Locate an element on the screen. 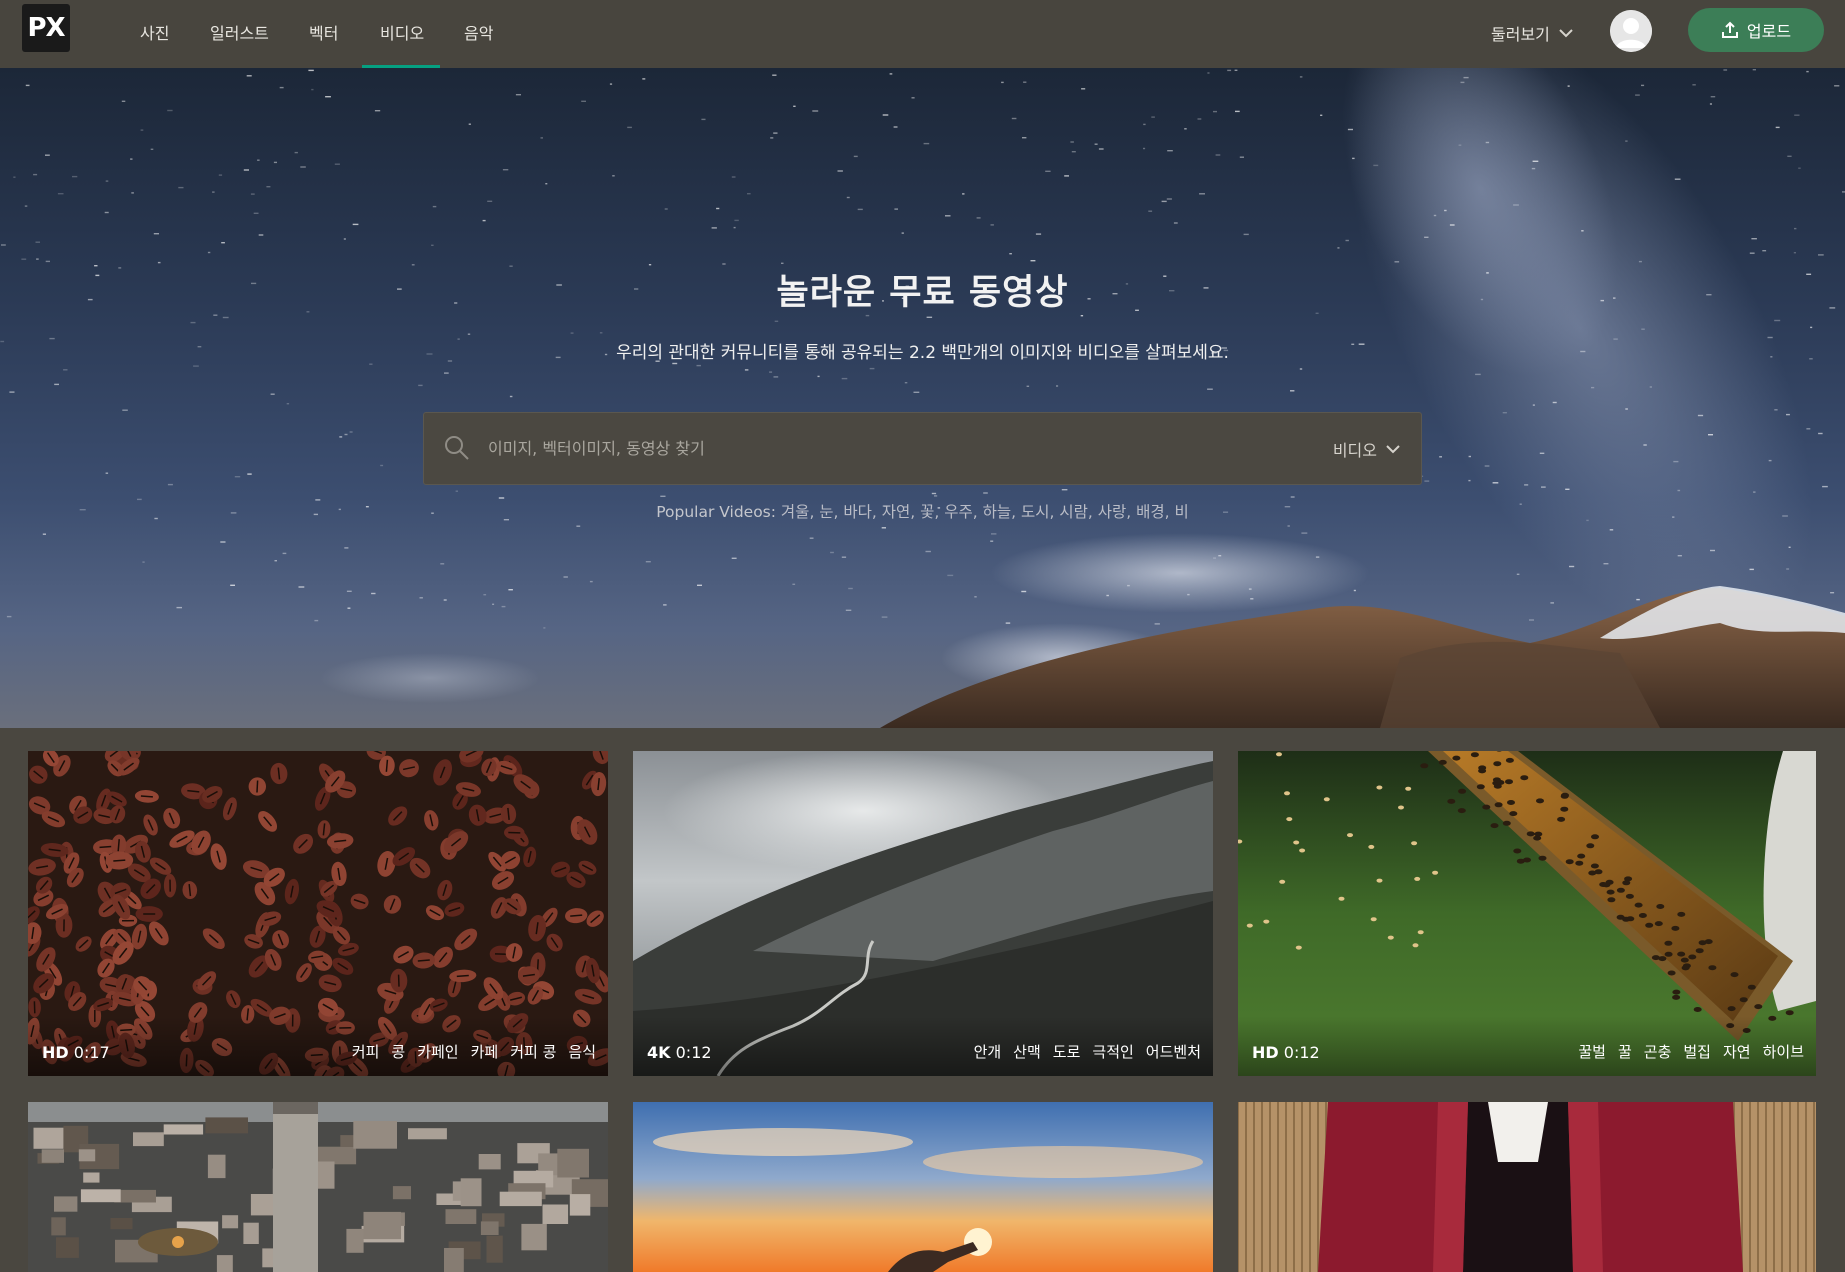 This screenshot has height=1272, width=1845. video-card: HD 0:12 꿀벌 꿀 곤충 벌집 자연 하이브 is located at coordinates (1527, 913).